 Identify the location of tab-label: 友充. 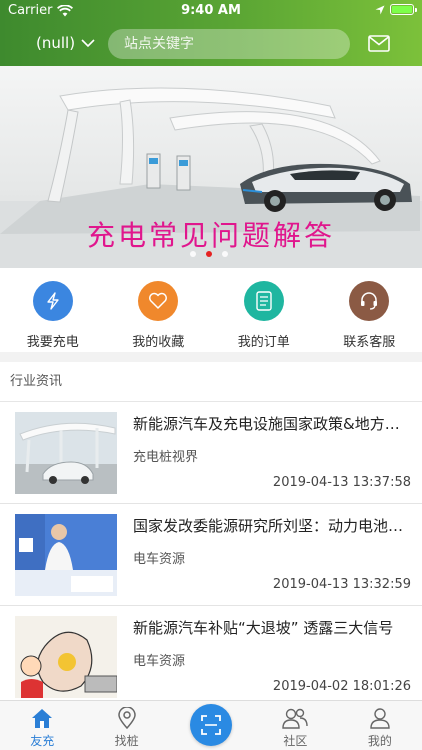
(42, 741).